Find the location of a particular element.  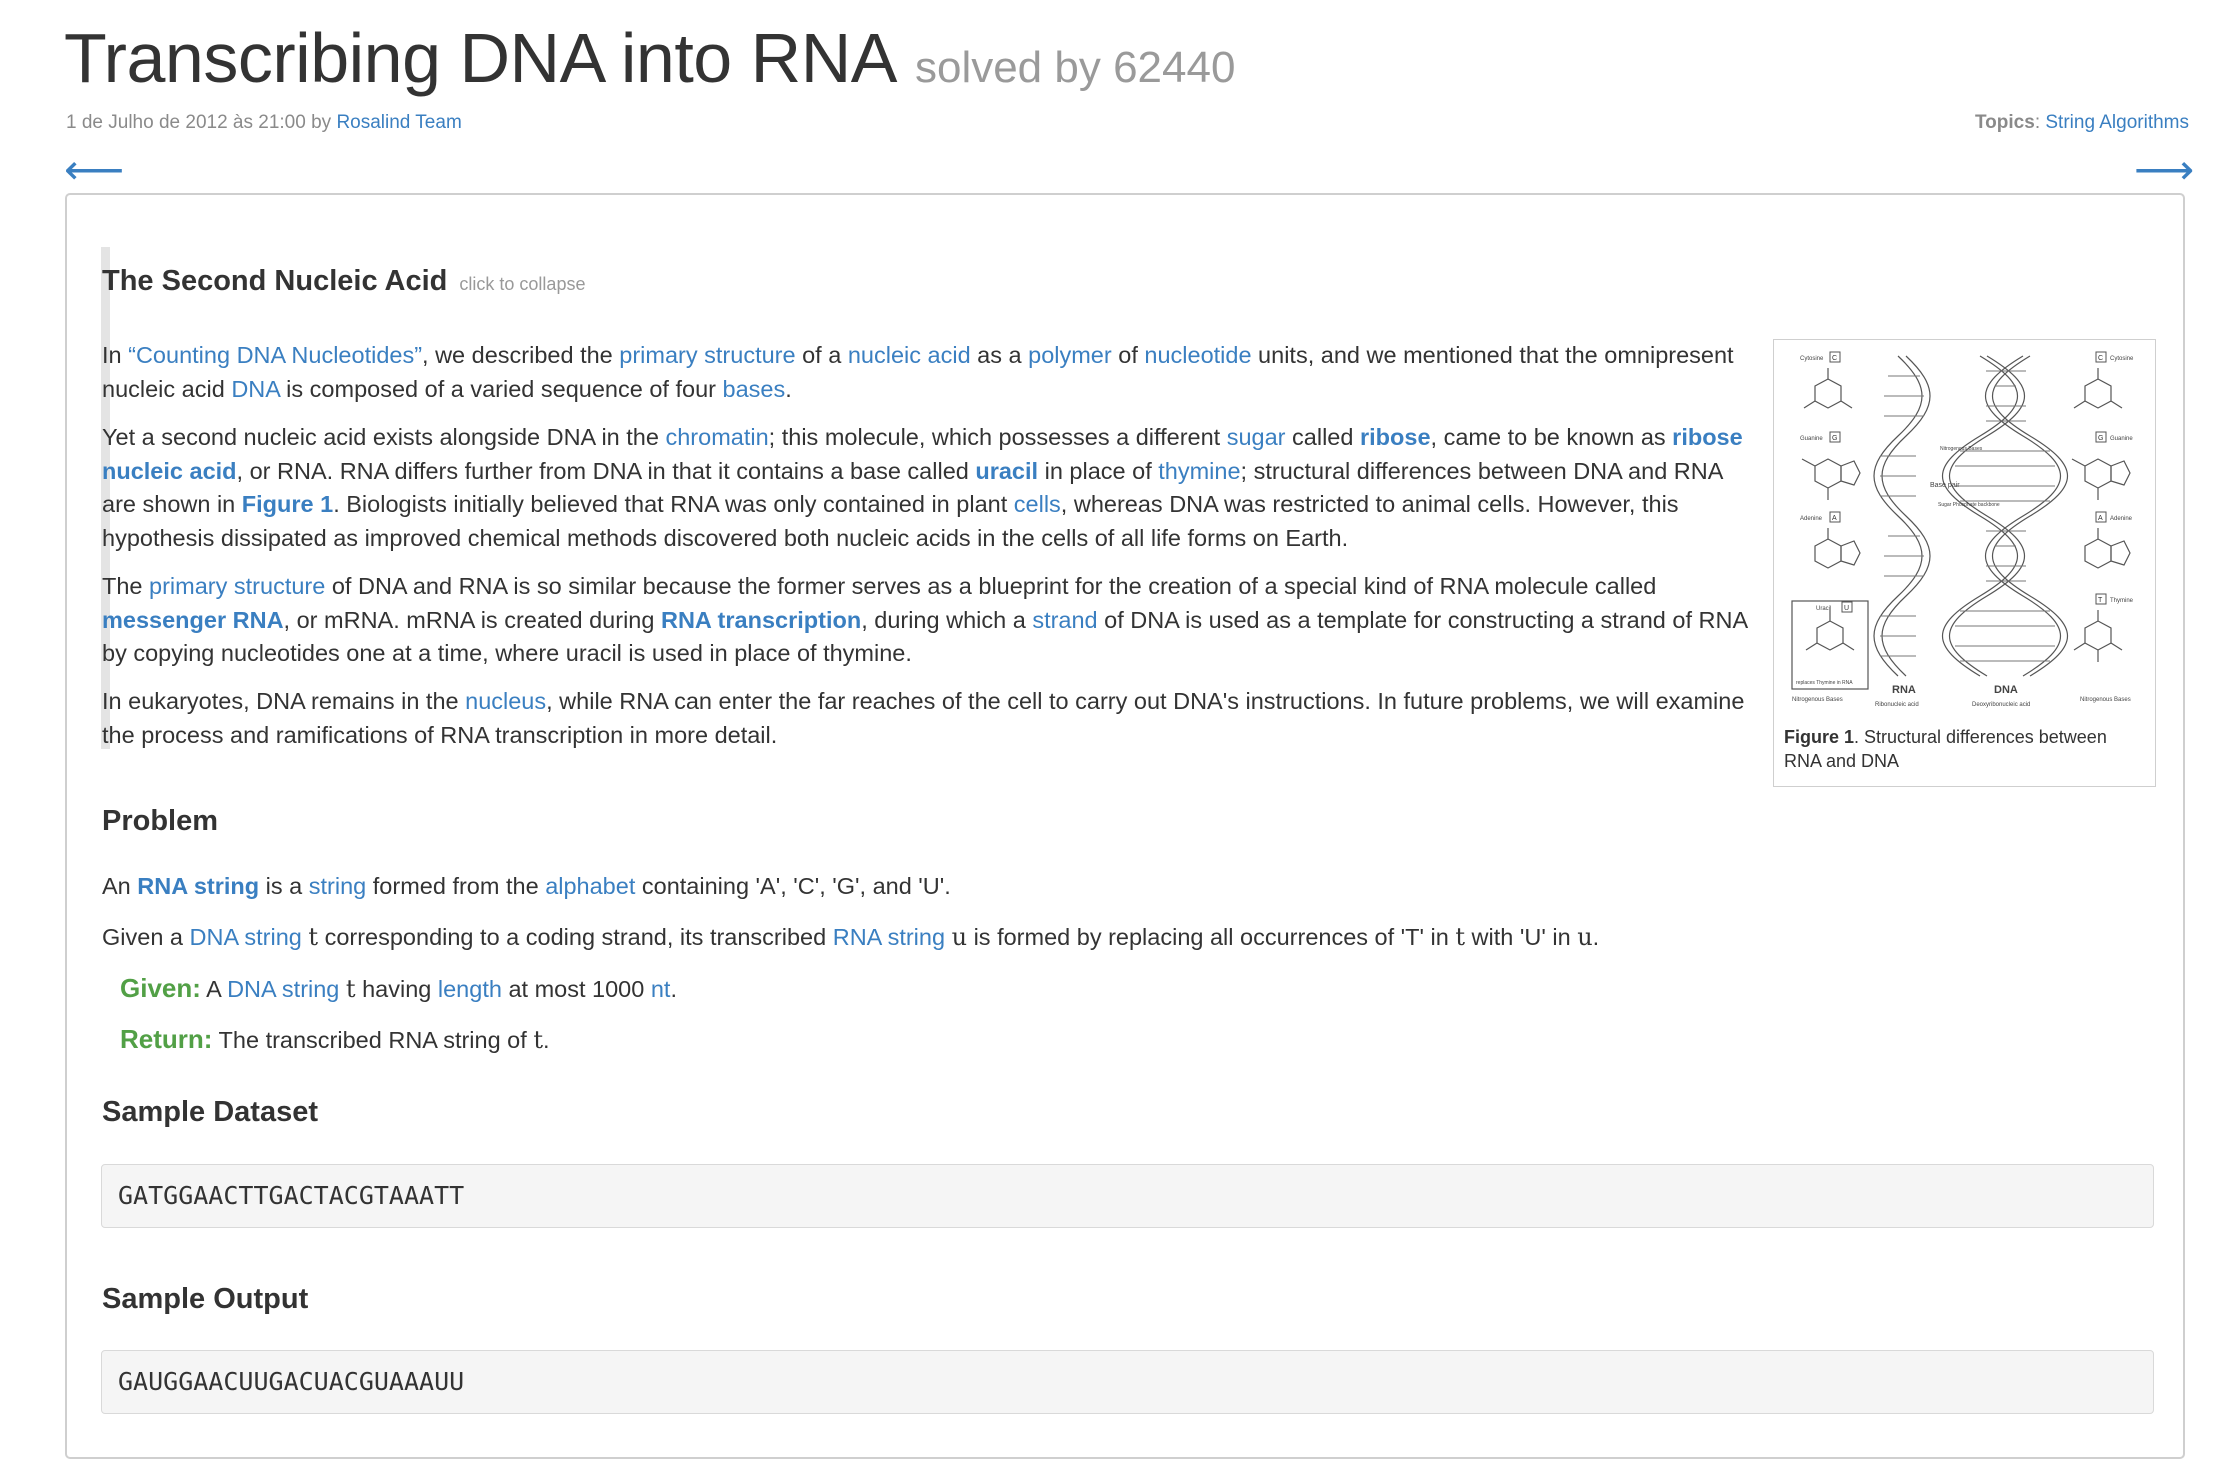

inline-link: thymine is located at coordinates (1199, 471).